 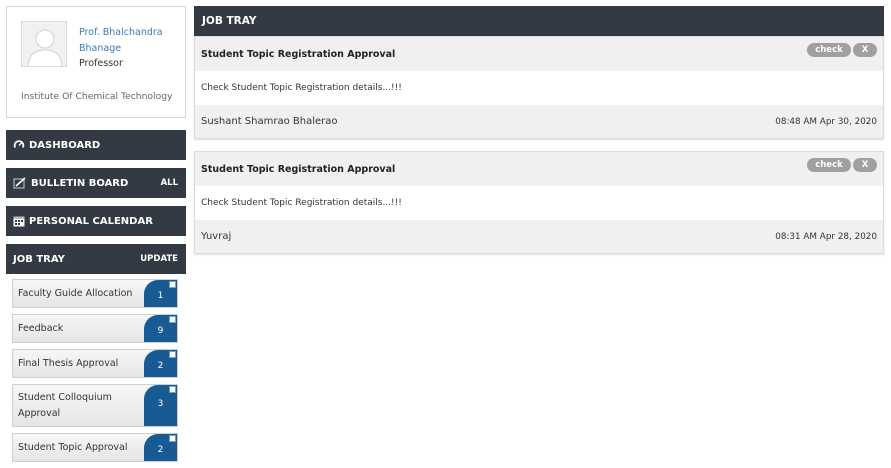 I want to click on nav-dashboard: DASHBOARD, so click(x=96, y=145).